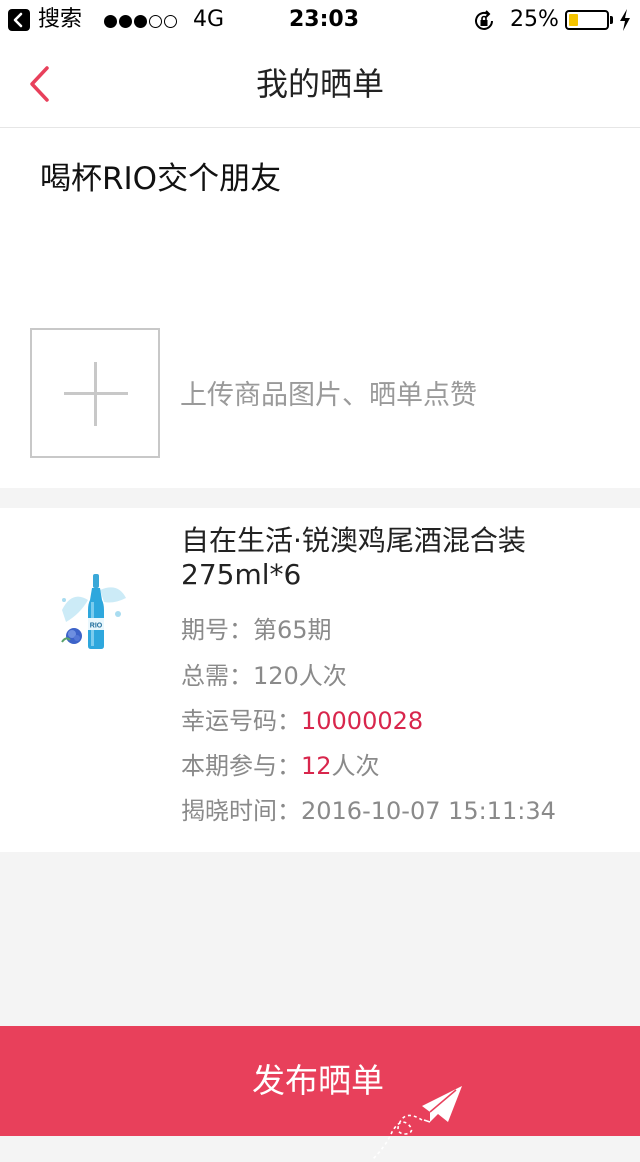 Image resolution: width=640 pixels, height=1162 pixels. I want to click on battery-icon, so click(587, 20).